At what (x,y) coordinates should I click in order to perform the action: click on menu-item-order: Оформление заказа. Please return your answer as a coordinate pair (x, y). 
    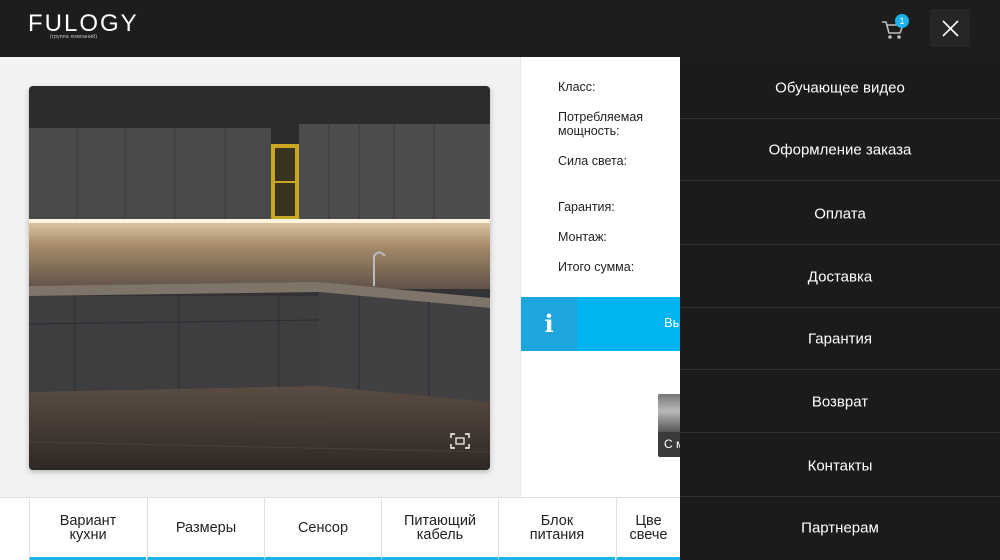
    Looking at the image, I should click on (840, 150).